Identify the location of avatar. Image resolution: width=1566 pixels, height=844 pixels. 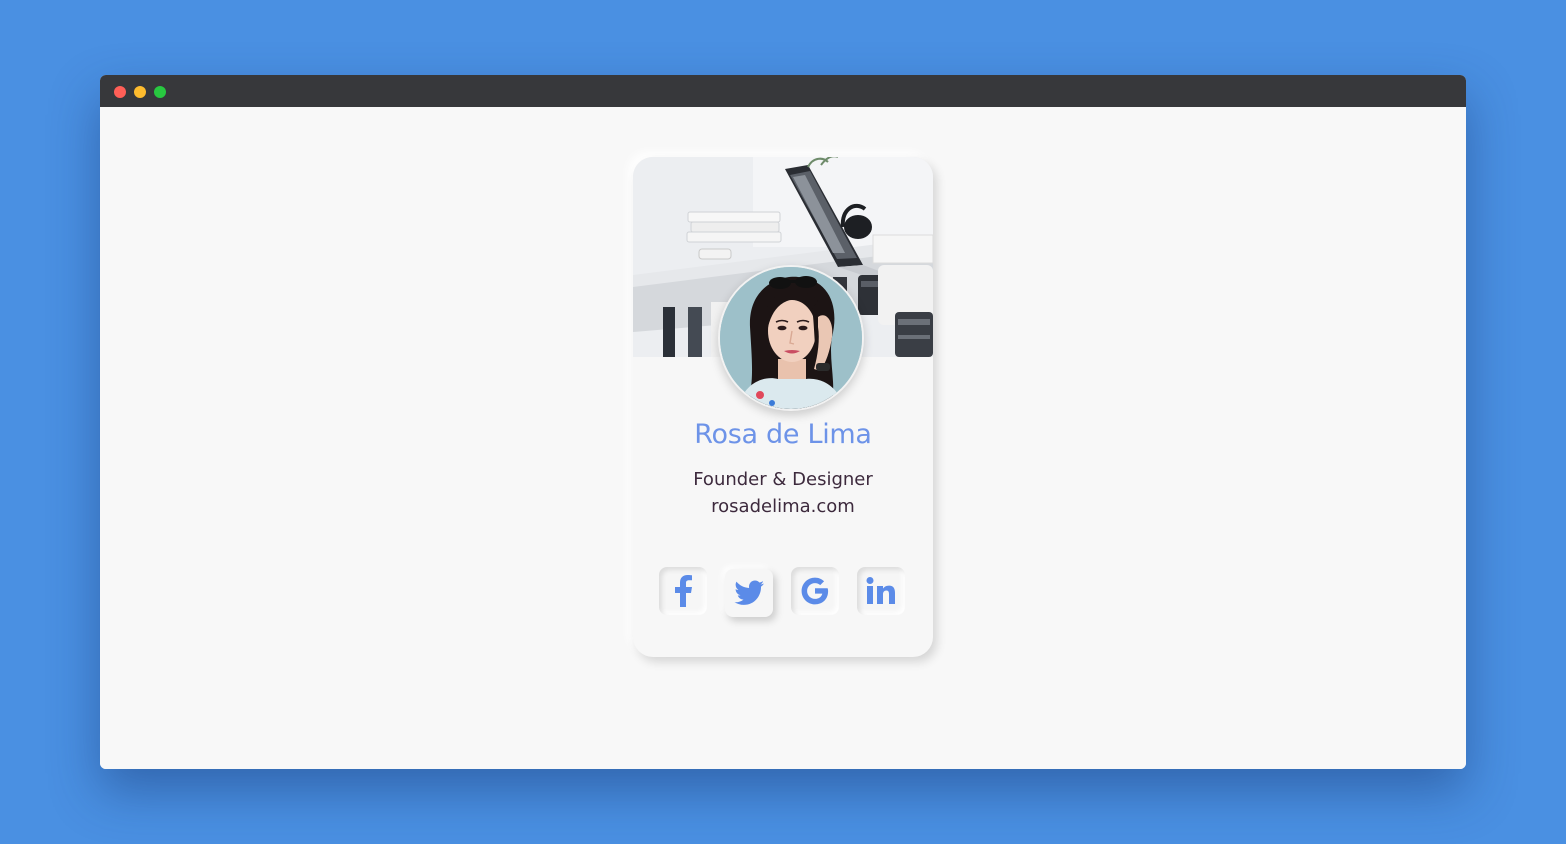
(791, 338).